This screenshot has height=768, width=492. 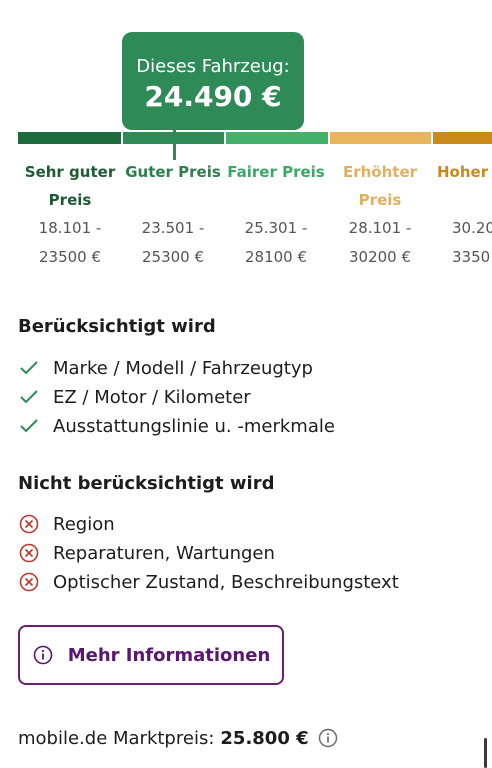 What do you see at coordinates (277, 138) in the screenshot?
I see `scale-bar-fair` at bounding box center [277, 138].